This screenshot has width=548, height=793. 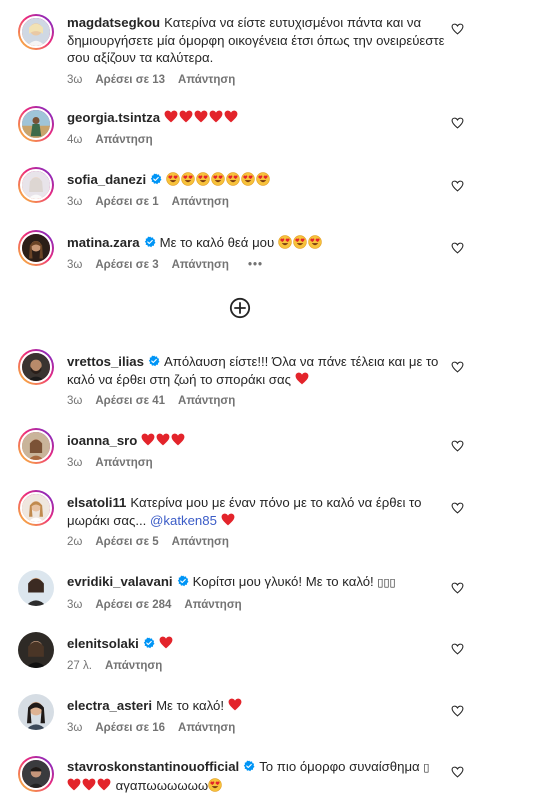 What do you see at coordinates (96, 502) in the screenshot?
I see `username: elsatoli11` at bounding box center [96, 502].